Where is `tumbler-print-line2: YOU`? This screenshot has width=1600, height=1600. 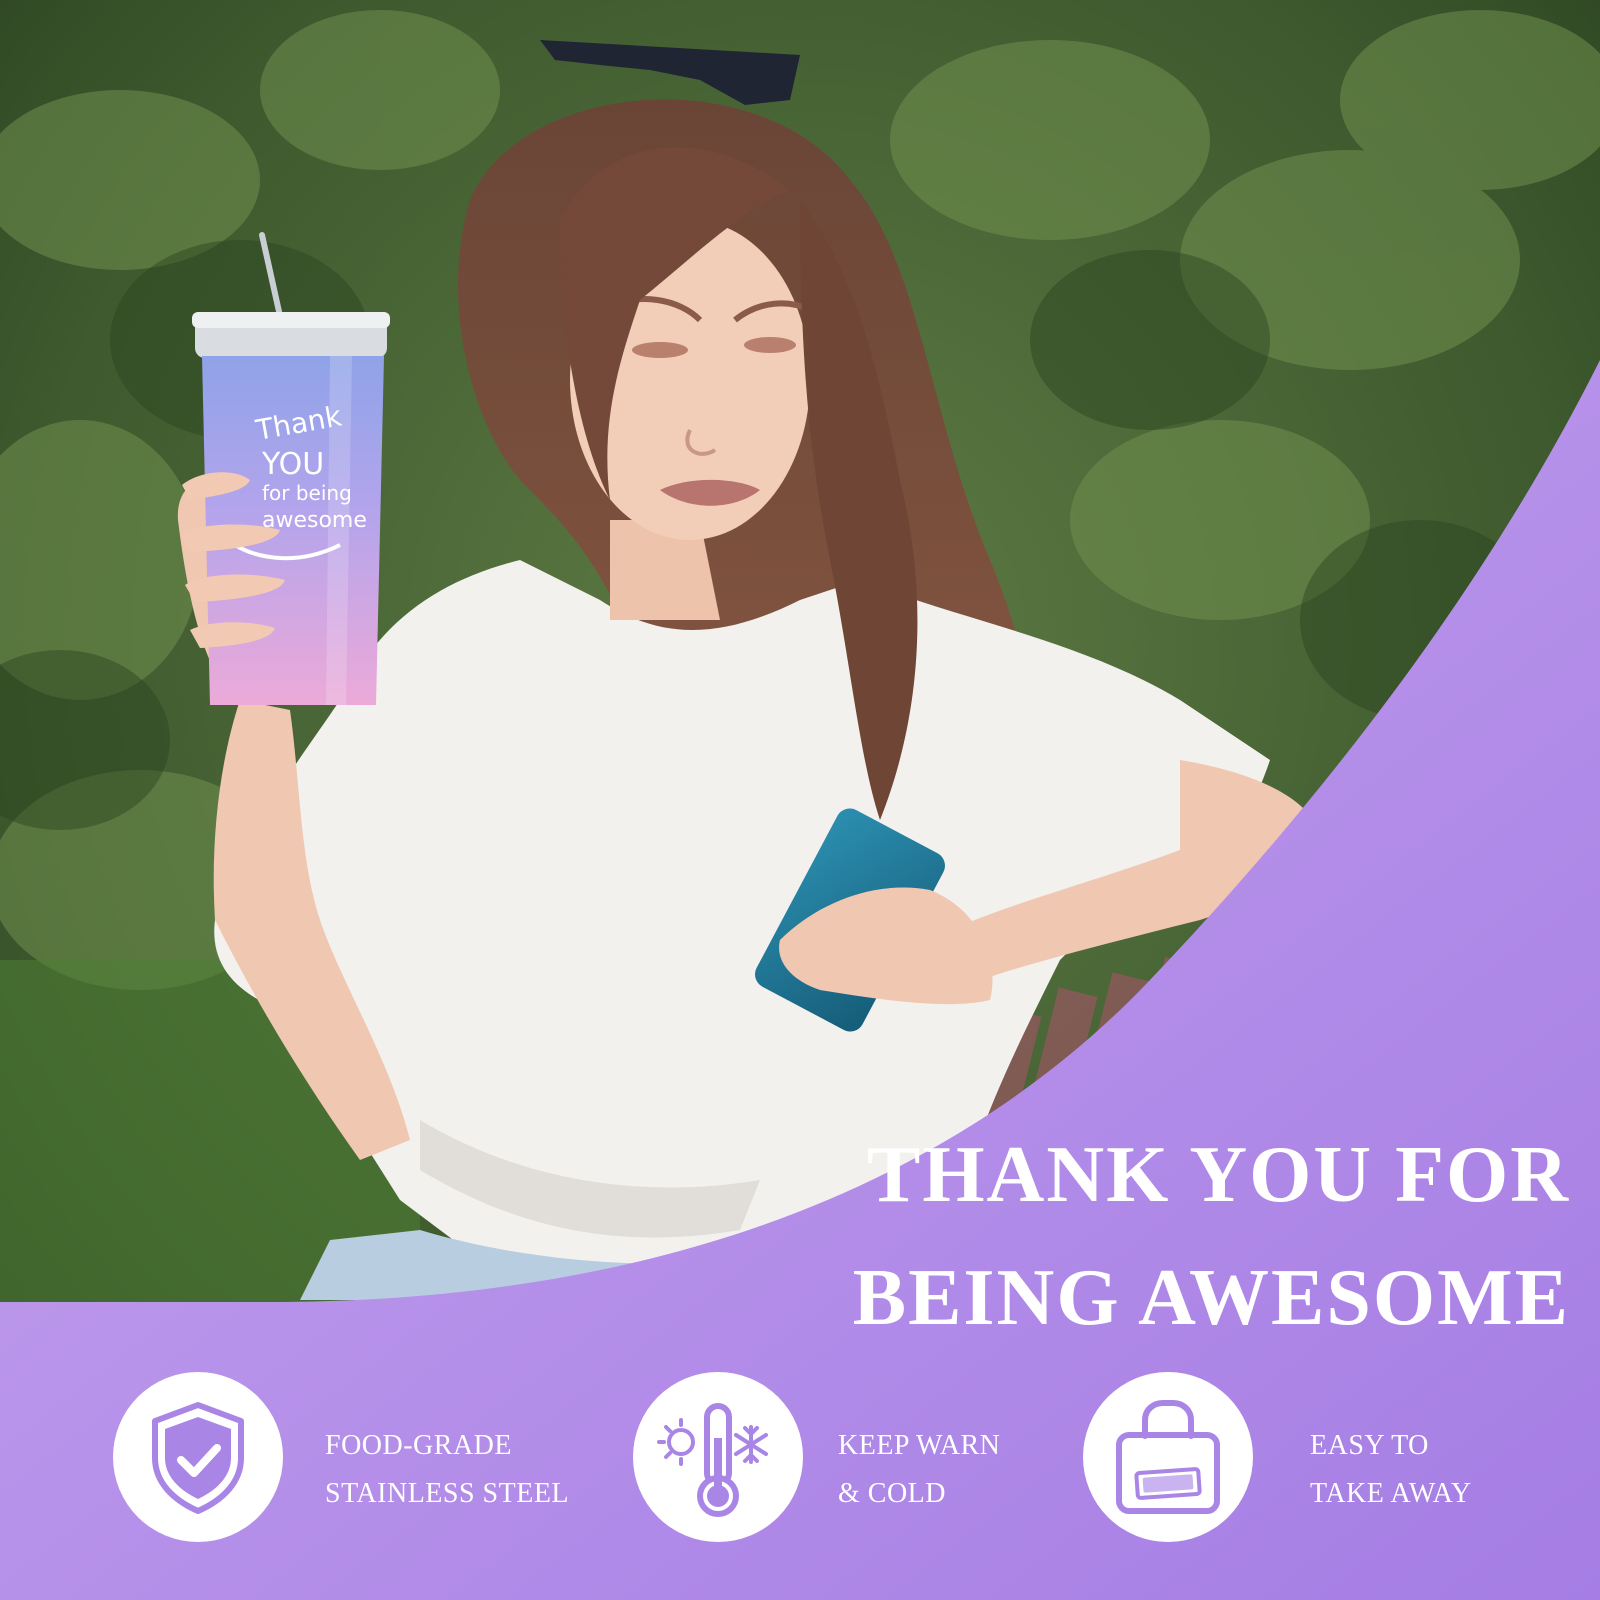
tumbler-print-line2: YOU is located at coordinates (292, 464).